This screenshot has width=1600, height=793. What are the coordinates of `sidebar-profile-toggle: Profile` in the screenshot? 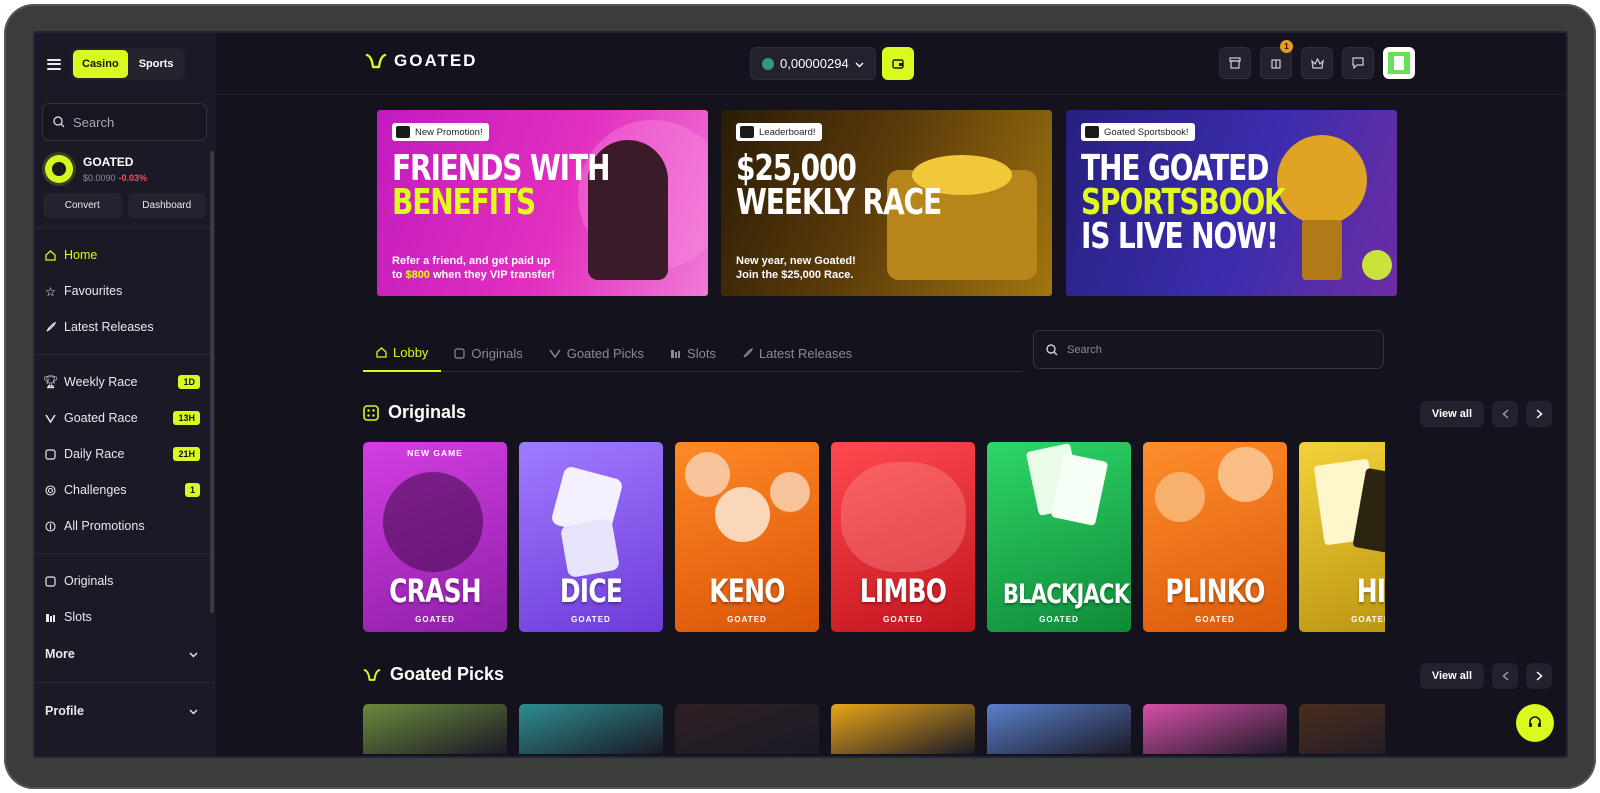 It's located at (124, 711).